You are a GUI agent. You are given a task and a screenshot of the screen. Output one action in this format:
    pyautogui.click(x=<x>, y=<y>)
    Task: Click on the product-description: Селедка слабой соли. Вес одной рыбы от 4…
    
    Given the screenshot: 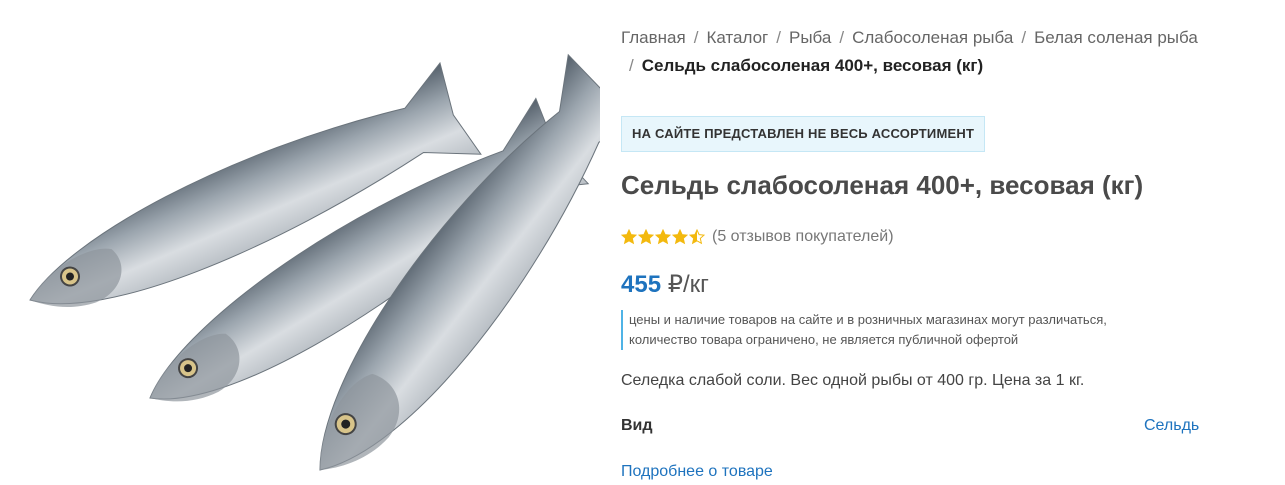 What is the action you would take?
    pyautogui.click(x=853, y=380)
    